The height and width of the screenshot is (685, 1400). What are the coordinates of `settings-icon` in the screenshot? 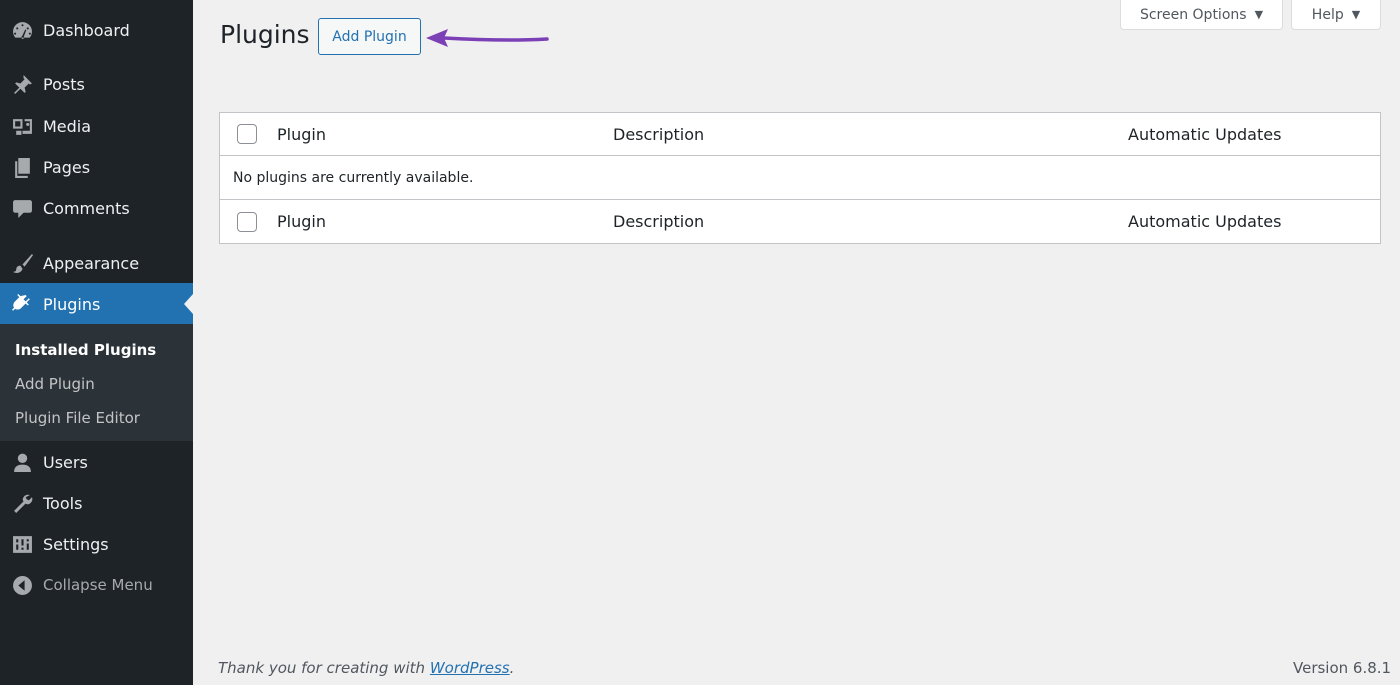 It's located at (22, 544).